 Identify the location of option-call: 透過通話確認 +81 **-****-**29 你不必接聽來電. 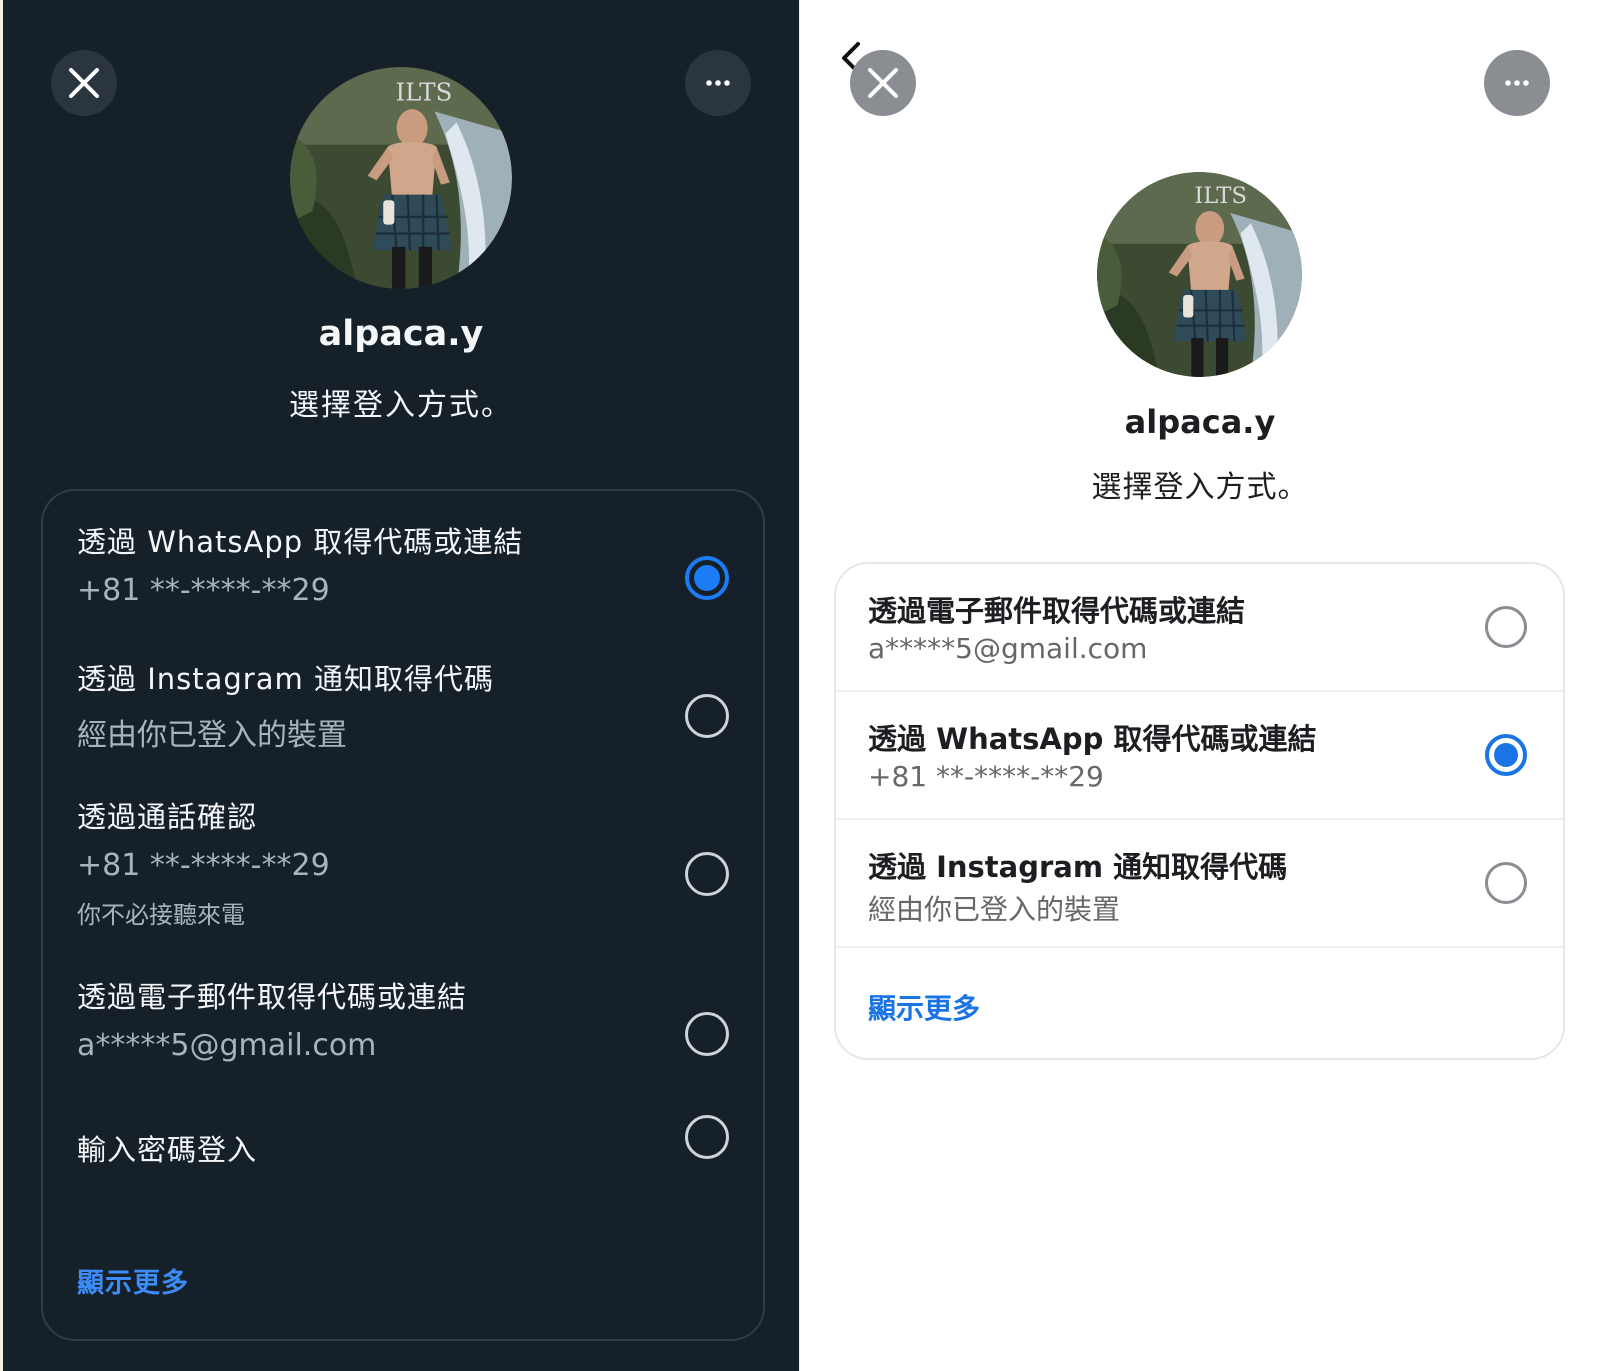
(403, 862).